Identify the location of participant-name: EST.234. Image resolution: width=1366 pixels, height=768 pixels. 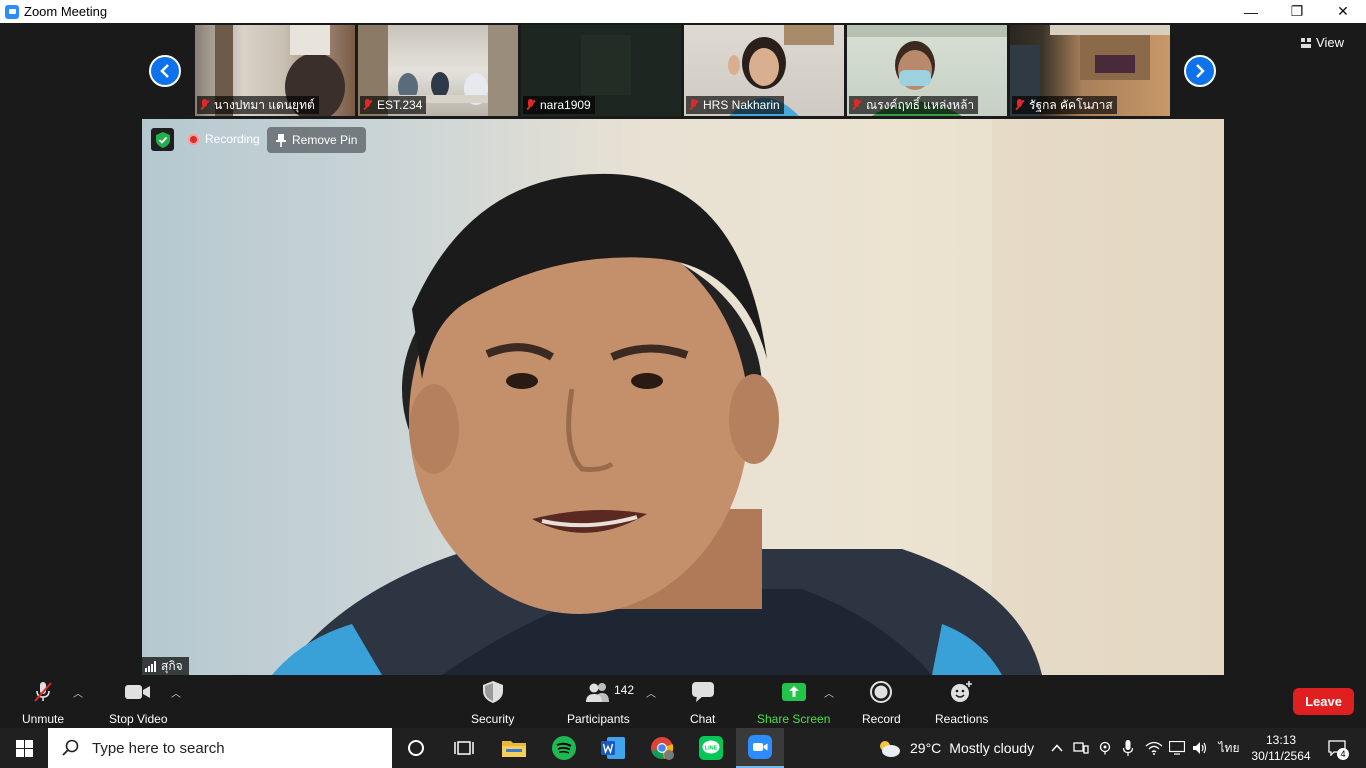
(400, 105).